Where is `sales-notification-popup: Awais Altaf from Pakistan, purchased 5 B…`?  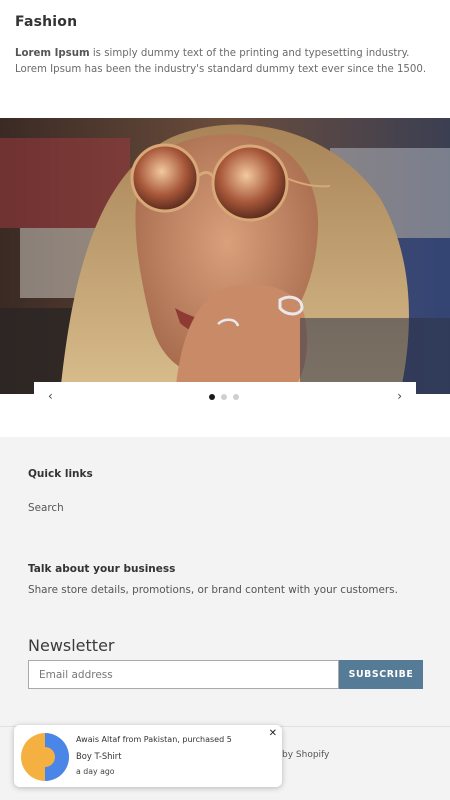
sales-notification-popup: Awais Altaf from Pakistan, purchased 5 B… is located at coordinates (148, 756).